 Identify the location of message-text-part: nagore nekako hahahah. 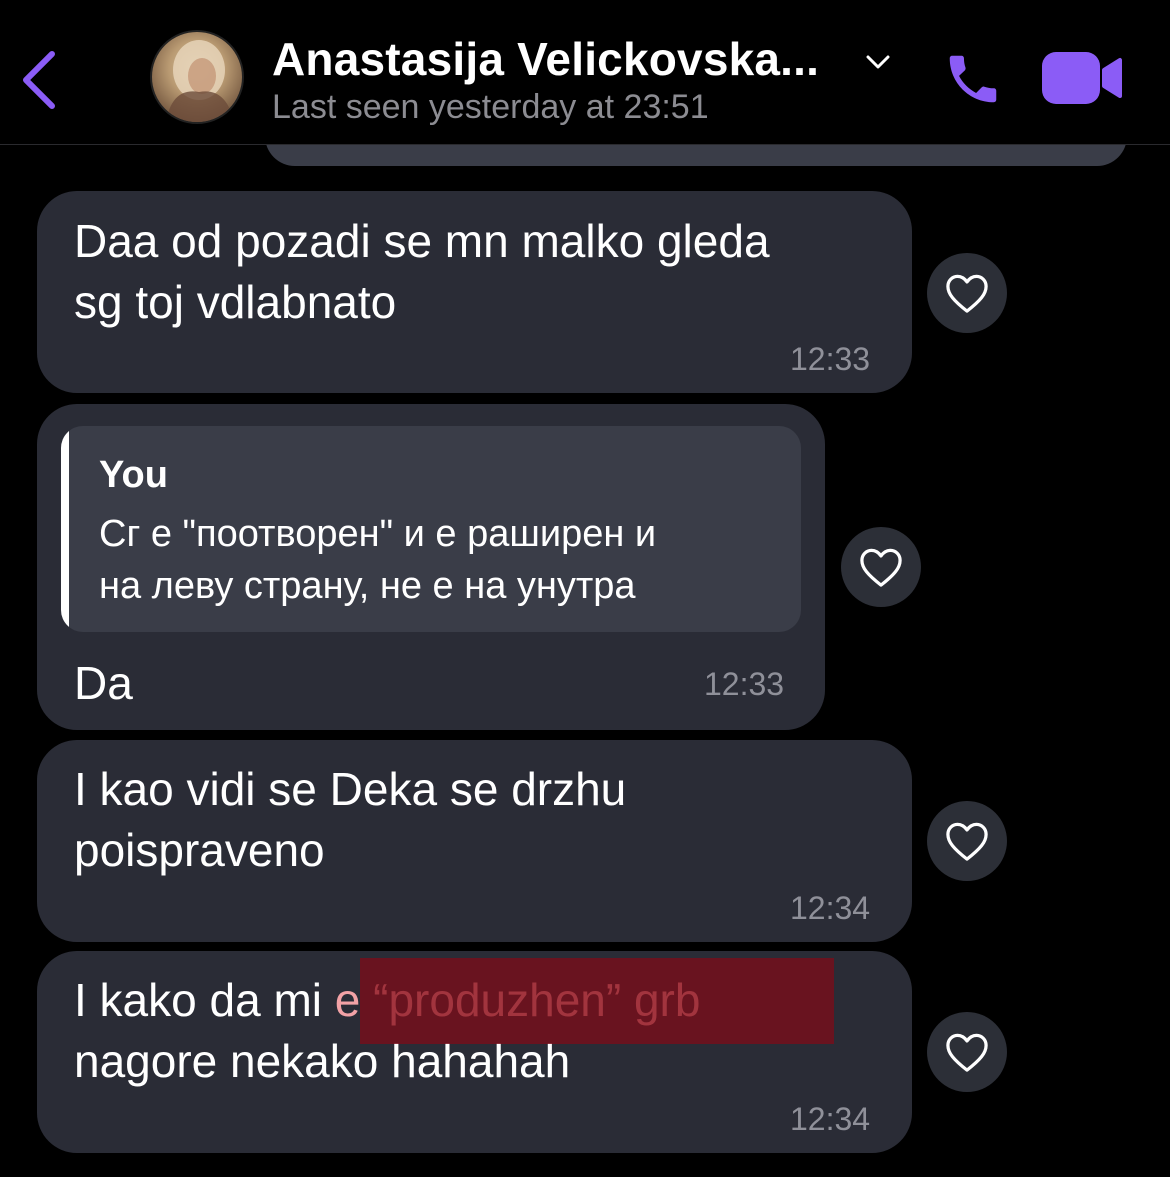
(322, 1061).